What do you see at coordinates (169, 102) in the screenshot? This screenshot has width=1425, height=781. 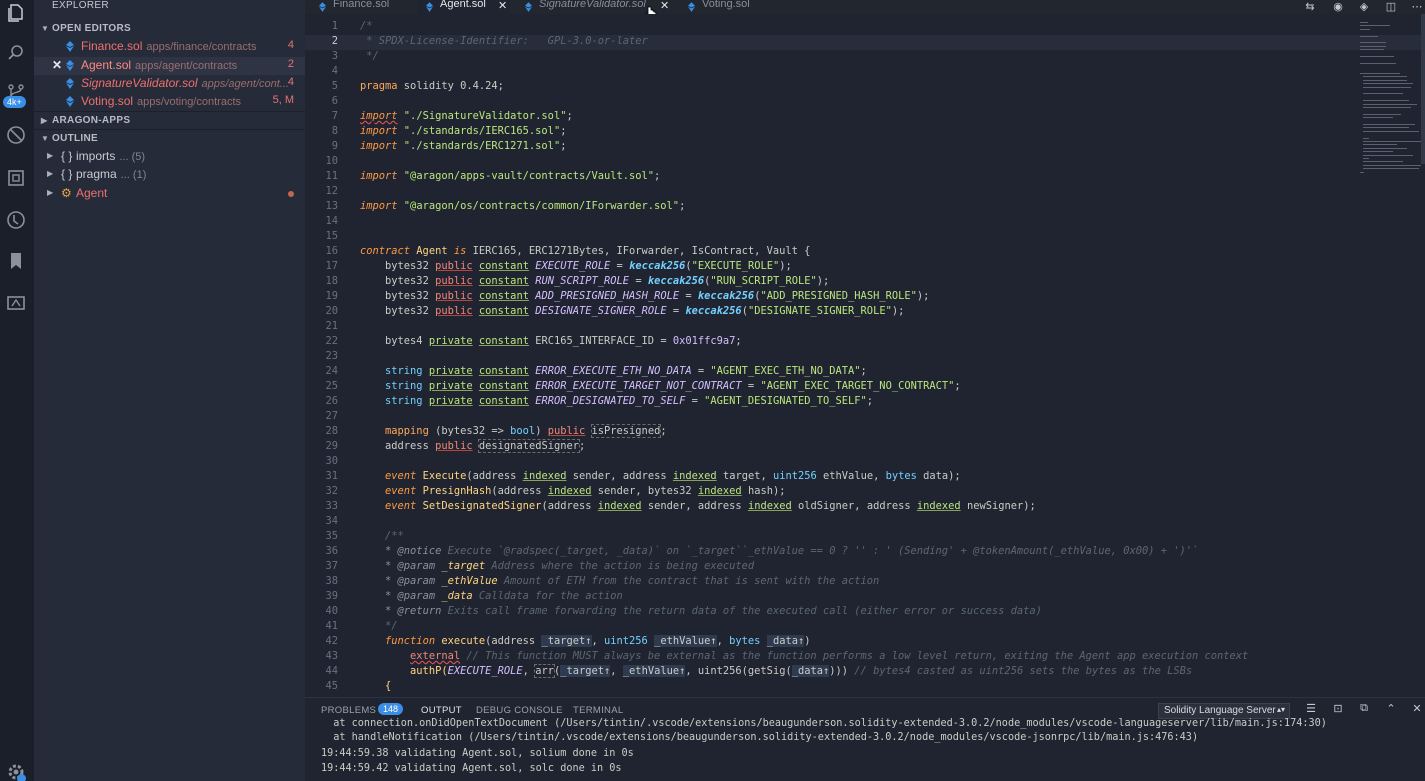 I see `open-editor-item: Voting.sol apps/voting/contracts 5, M` at bounding box center [169, 102].